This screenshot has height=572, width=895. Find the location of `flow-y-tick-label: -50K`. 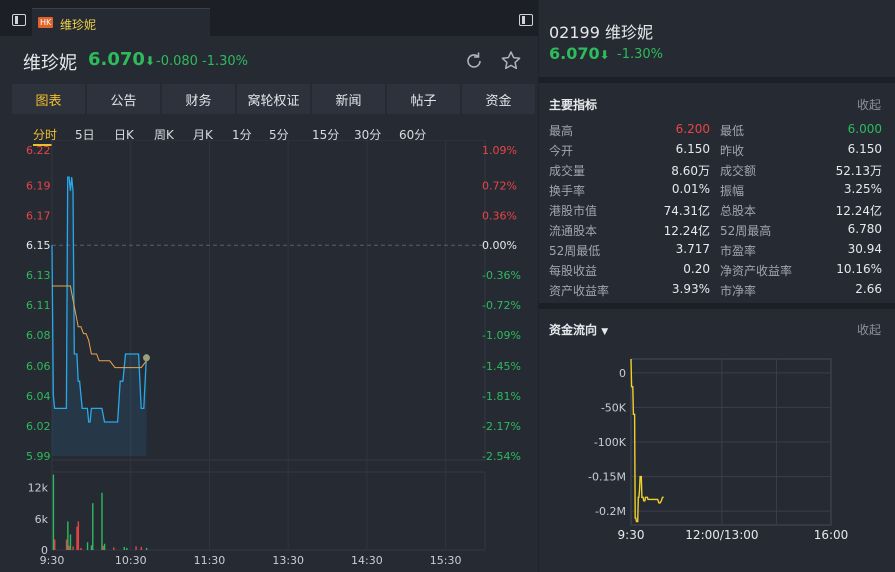

flow-y-tick-label: -50K is located at coordinates (614, 407).